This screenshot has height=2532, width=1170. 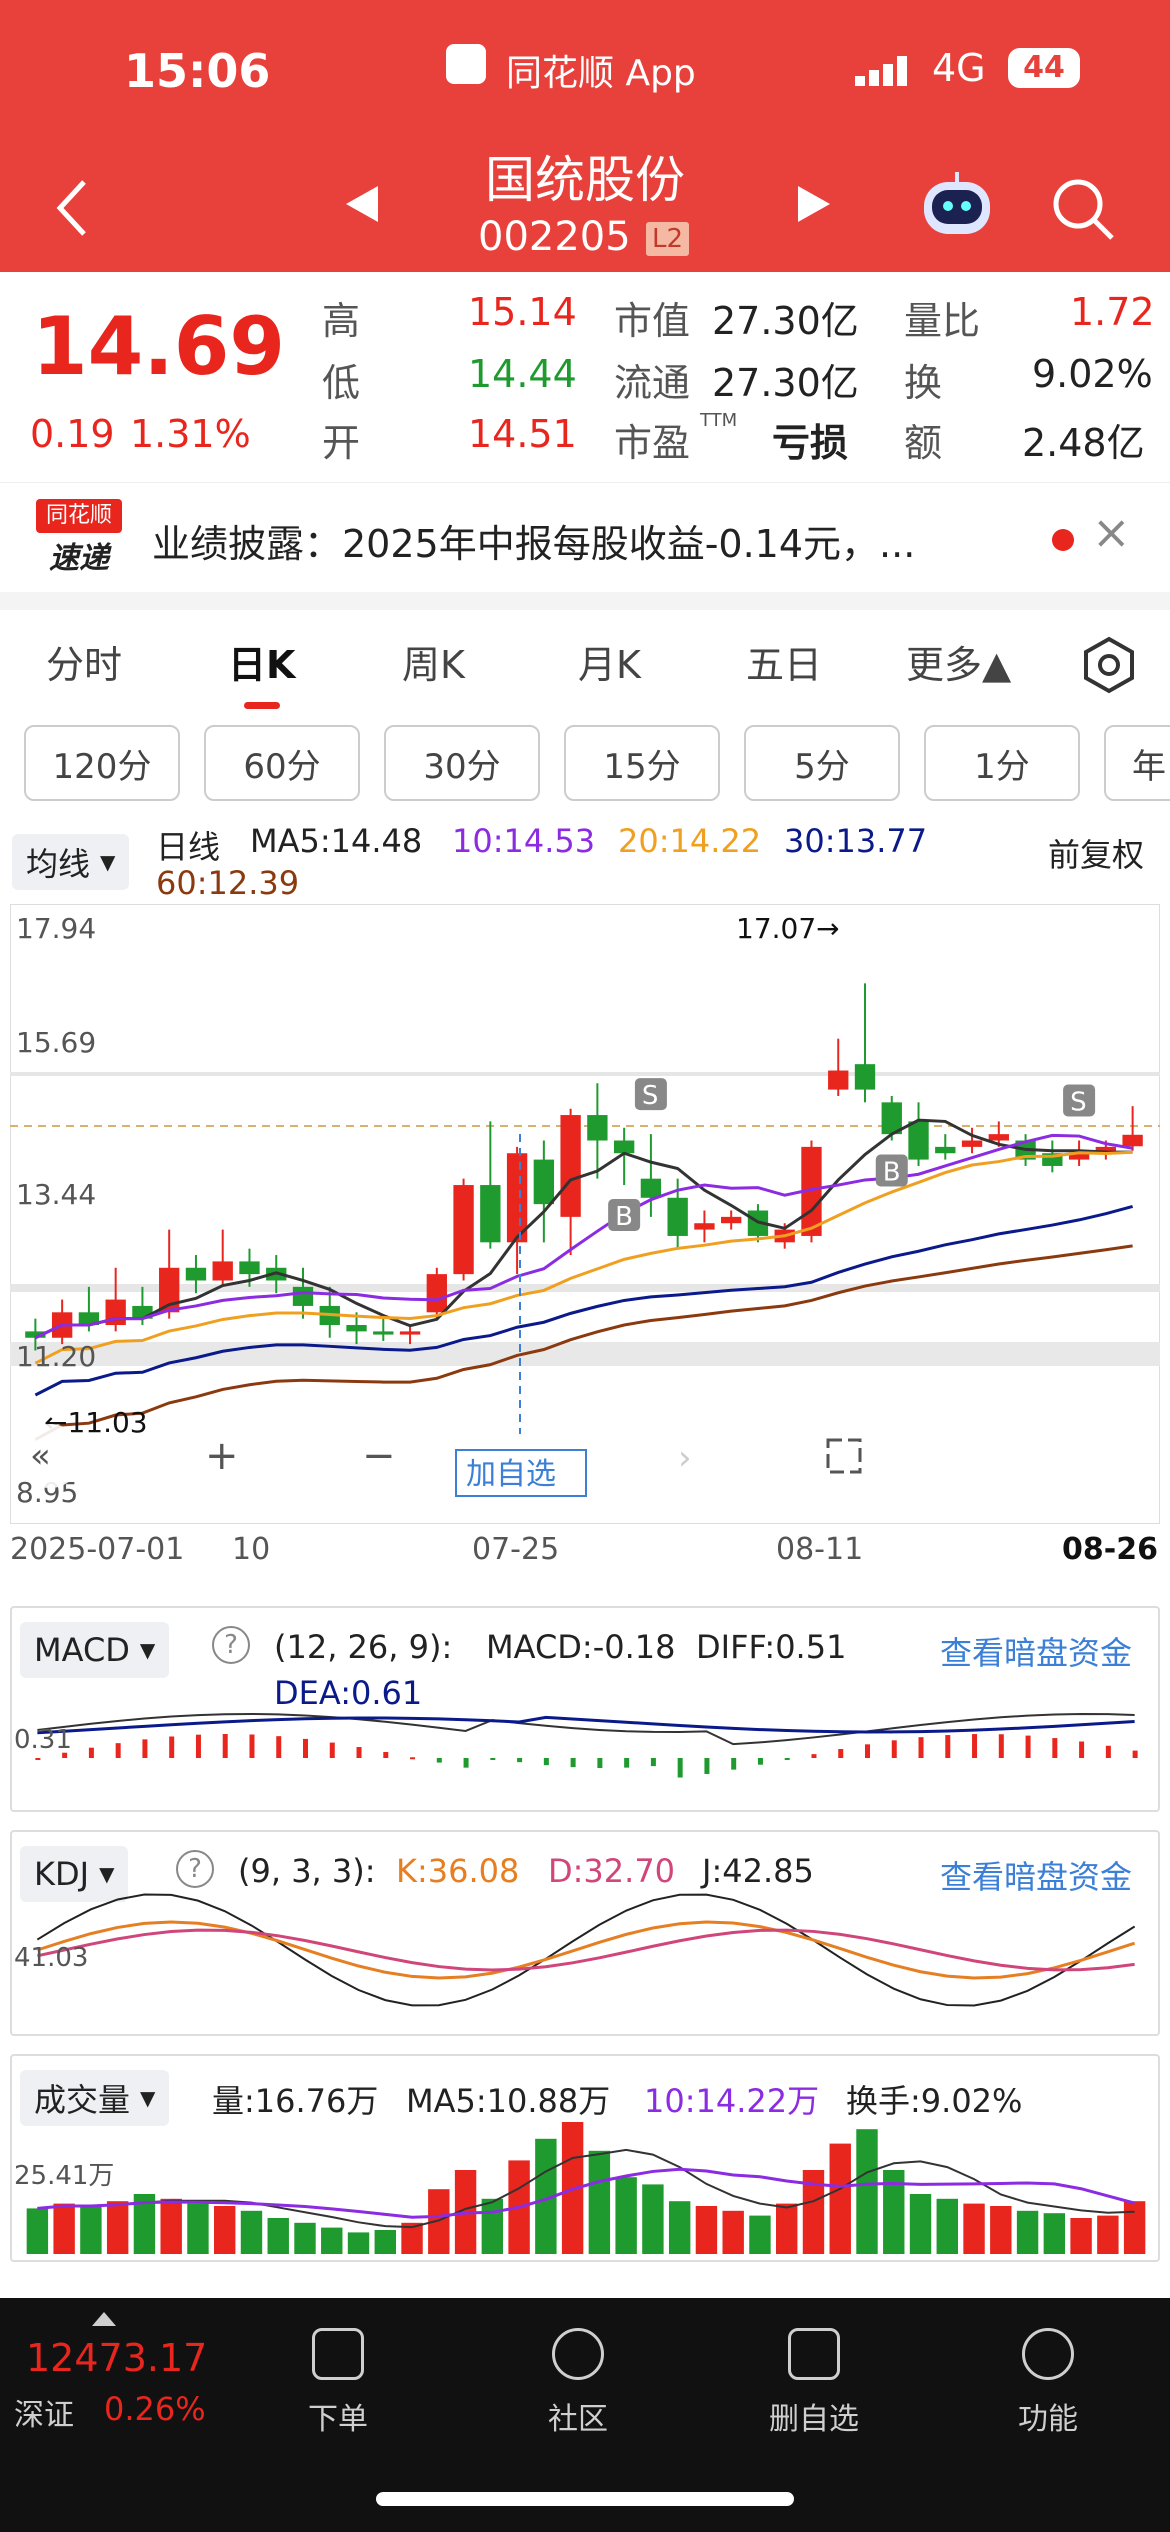 What do you see at coordinates (1063, 540) in the screenshot?
I see `unread-dot-icon` at bounding box center [1063, 540].